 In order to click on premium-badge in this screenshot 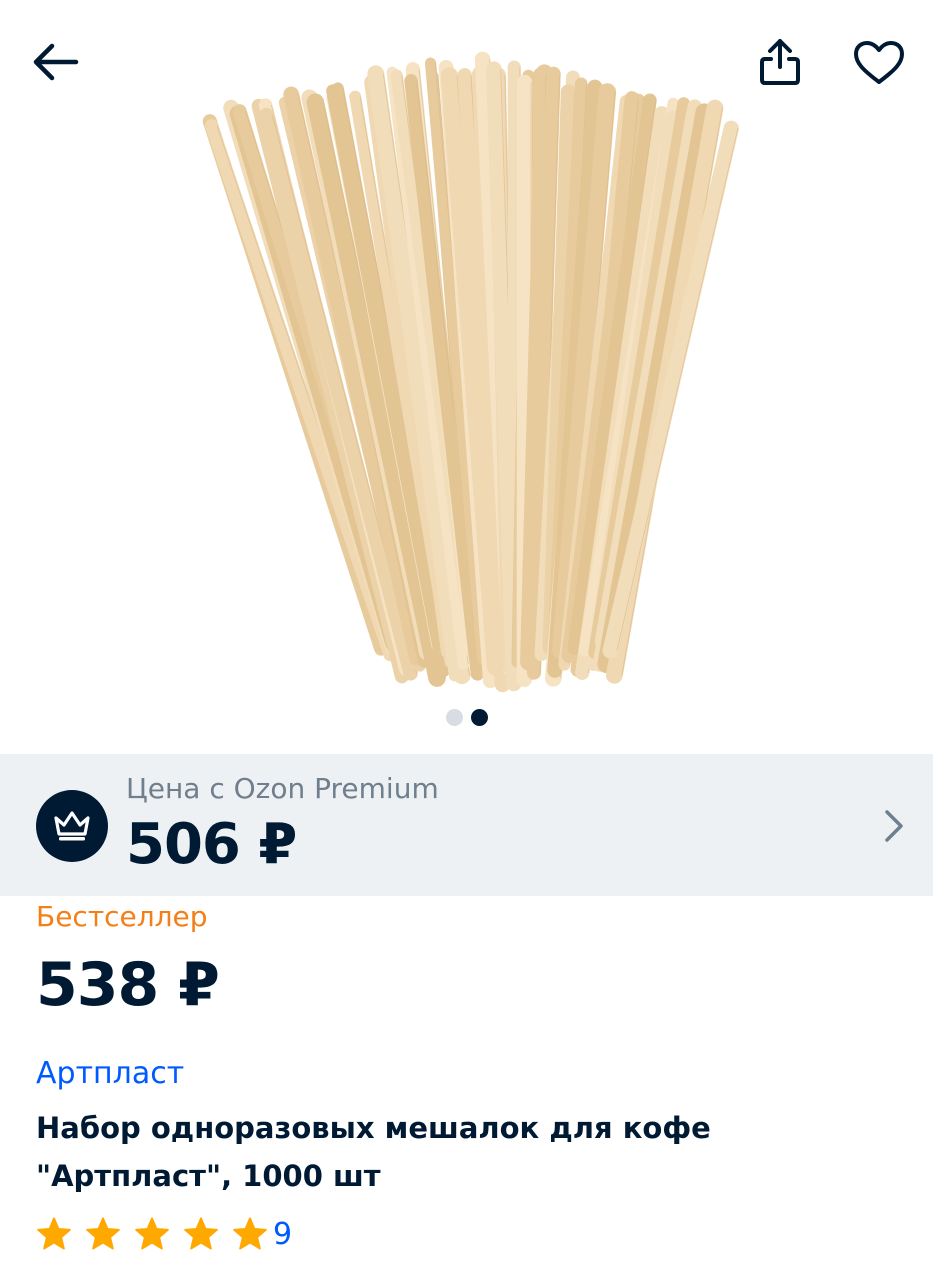, I will do `click(72, 826)`.